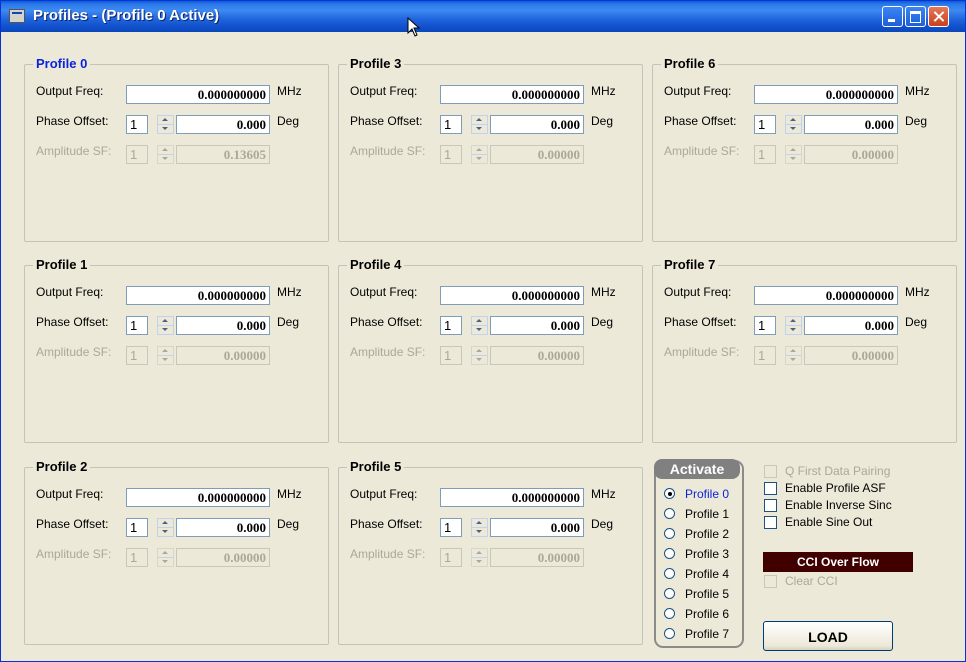 The image size is (966, 662). Describe the element at coordinates (938, 16) in the screenshot. I see `close-button` at that location.